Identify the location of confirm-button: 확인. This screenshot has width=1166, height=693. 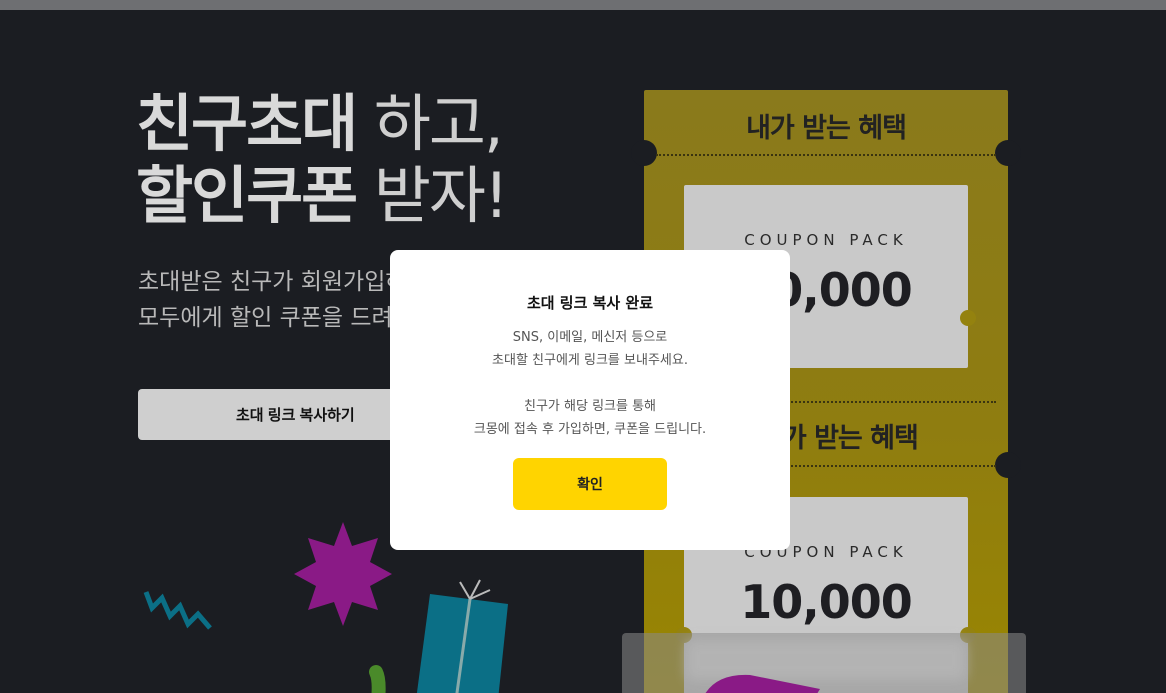
(590, 484).